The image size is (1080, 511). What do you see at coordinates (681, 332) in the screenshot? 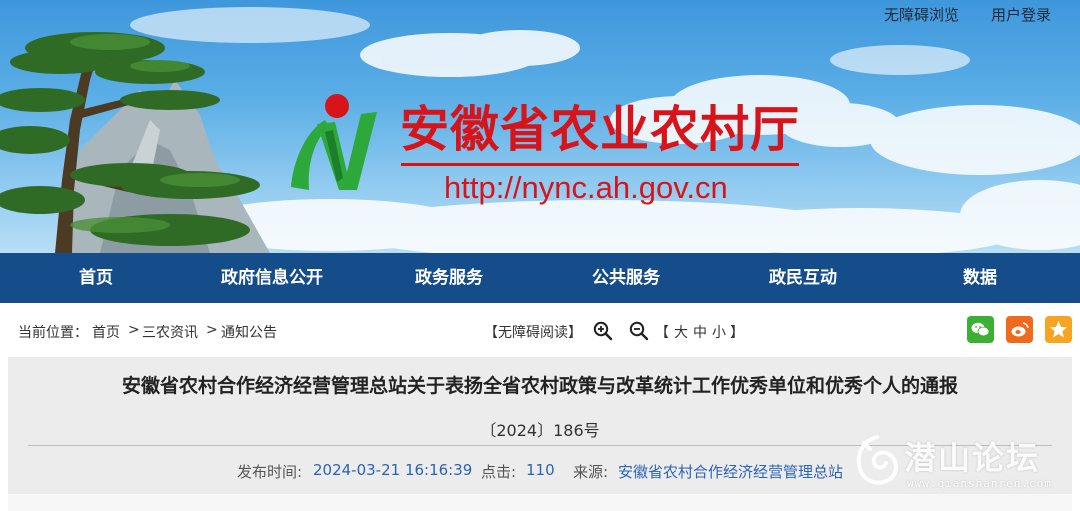
I see `font-size-large: 大` at bounding box center [681, 332].